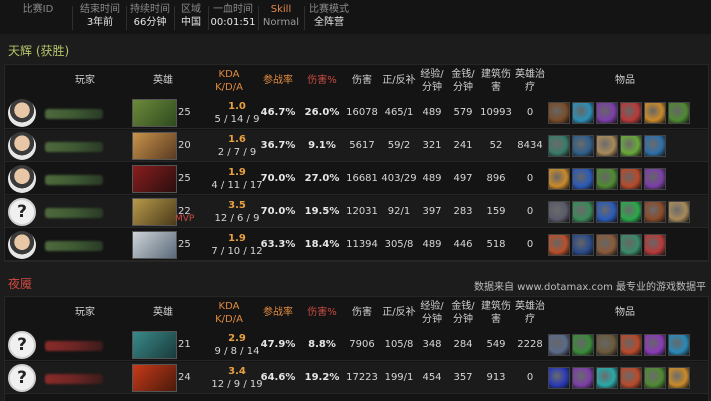  Describe the element at coordinates (85, 312) in the screenshot. I see `player-header-text: 玩家` at that location.